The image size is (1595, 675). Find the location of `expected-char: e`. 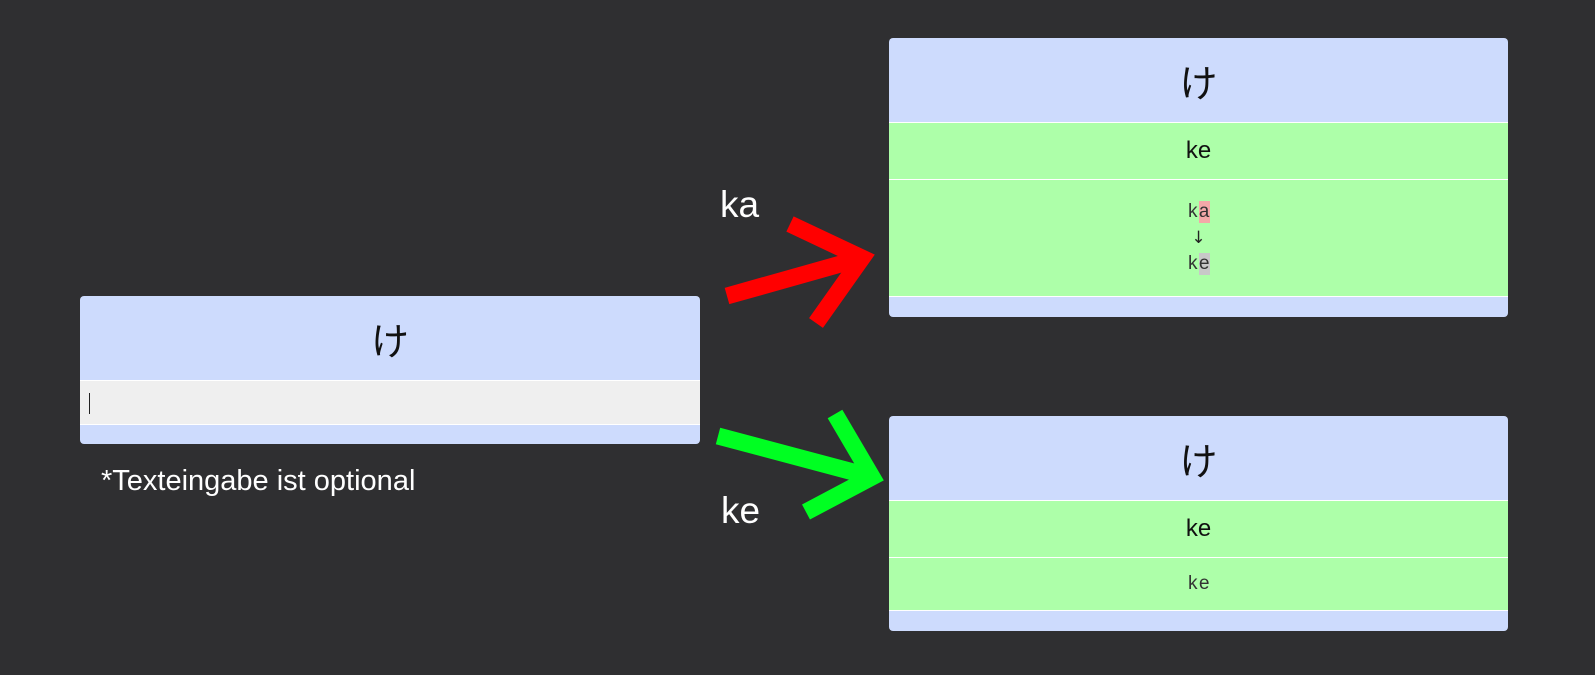

expected-char: e is located at coordinates (1204, 264).